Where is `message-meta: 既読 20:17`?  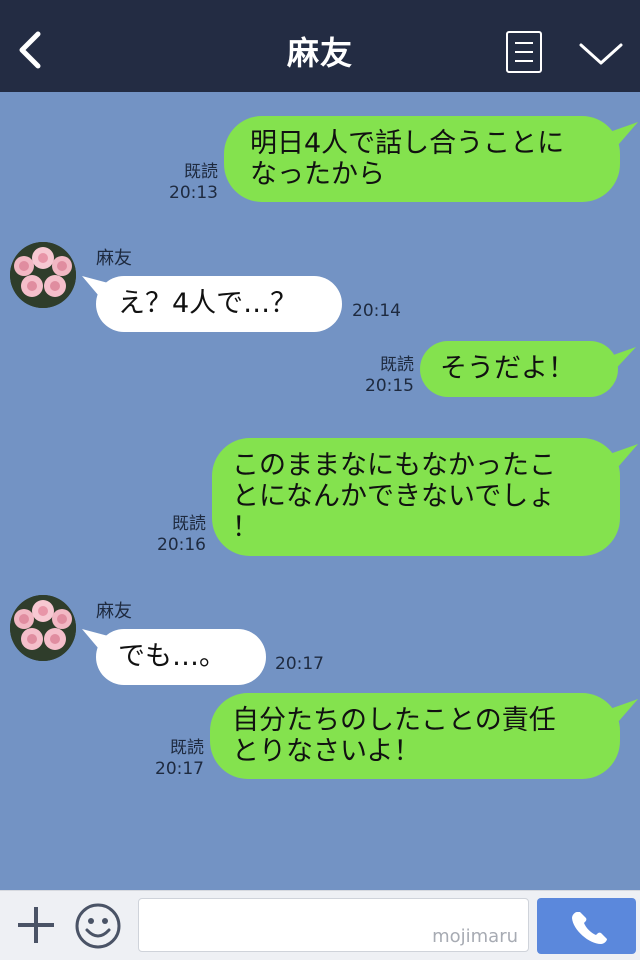
message-meta: 既読 20:17 is located at coordinates (175, 759).